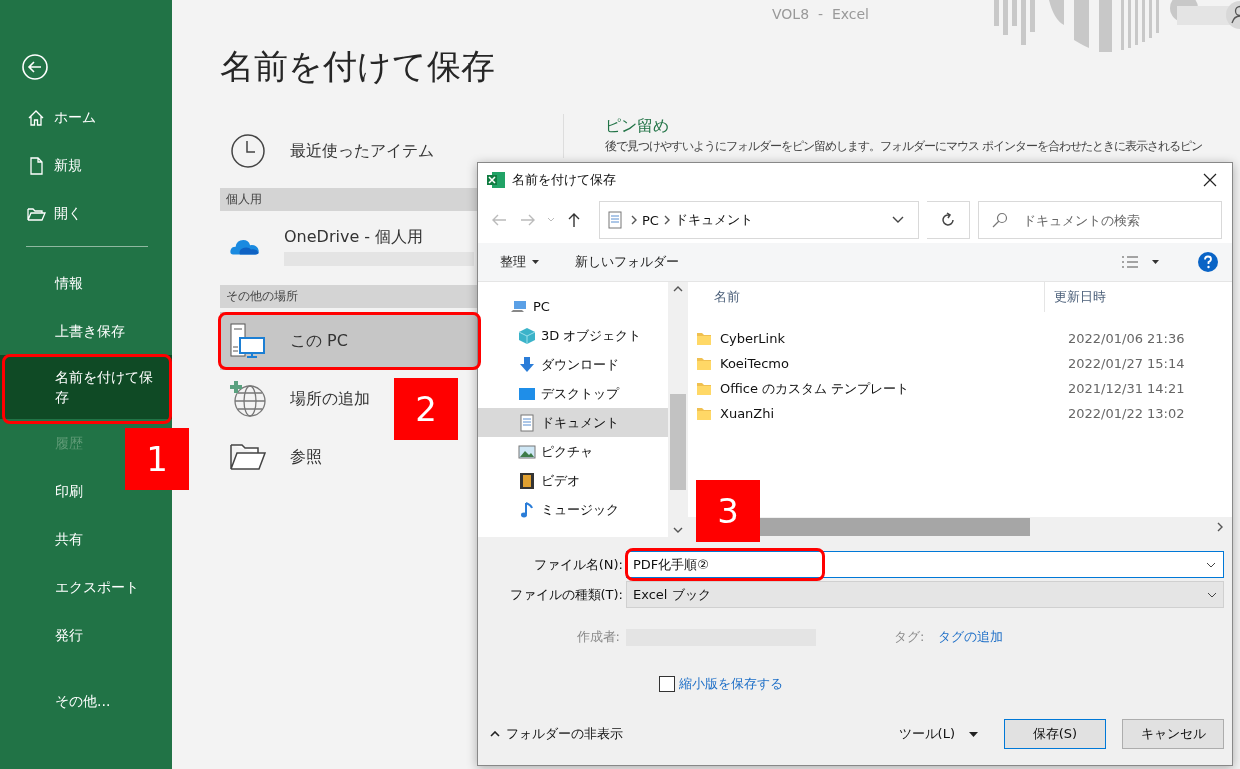  Describe the element at coordinates (752, 338) in the screenshot. I see `file-name: CyberLink` at that location.